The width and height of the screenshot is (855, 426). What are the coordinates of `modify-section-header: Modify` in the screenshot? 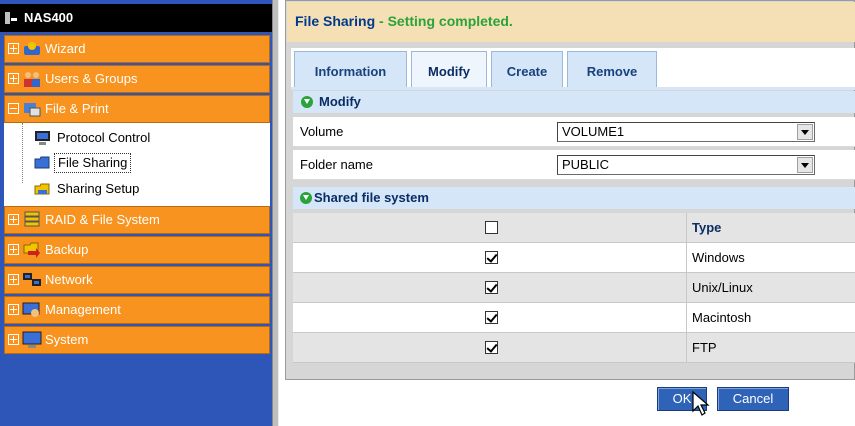 It's located at (574, 102).